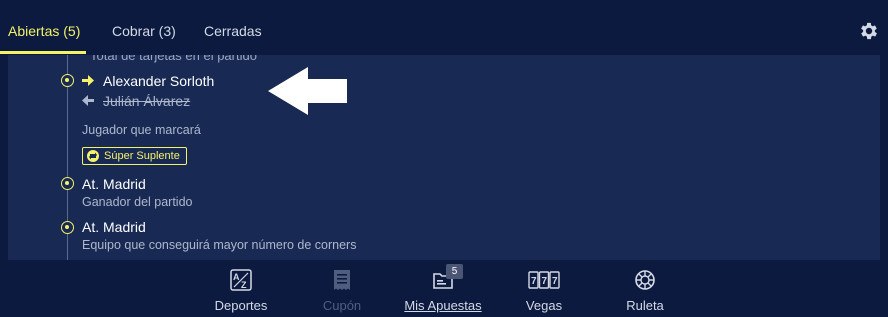 This screenshot has width=888, height=317. What do you see at coordinates (44, 31) in the screenshot?
I see `tab-abiertas: Abiertas (5)` at bounding box center [44, 31].